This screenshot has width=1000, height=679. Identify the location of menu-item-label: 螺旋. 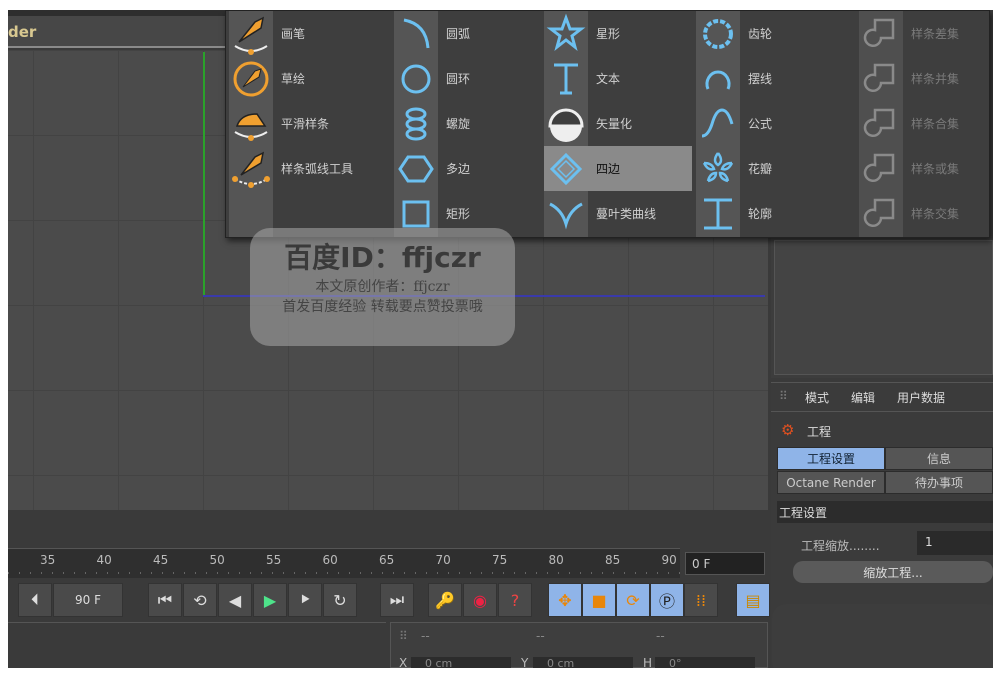
(458, 124).